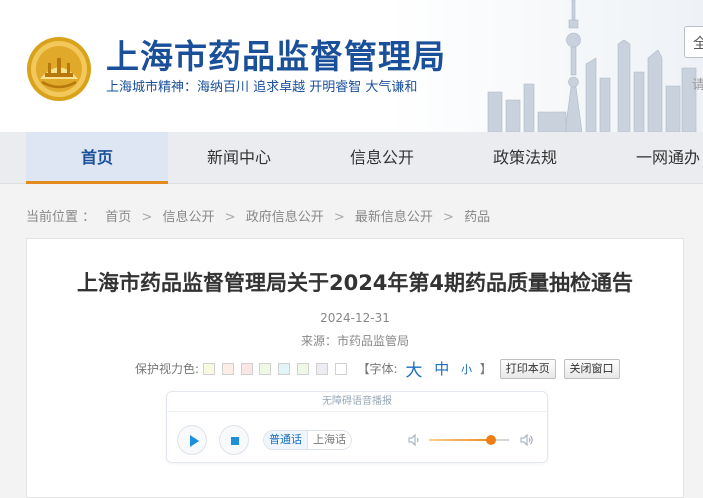 The image size is (703, 498). I want to click on article-tools: 保护视力色: 【字体: 大 中 小 】 打印本页 关闭窗口, so click(377, 368).